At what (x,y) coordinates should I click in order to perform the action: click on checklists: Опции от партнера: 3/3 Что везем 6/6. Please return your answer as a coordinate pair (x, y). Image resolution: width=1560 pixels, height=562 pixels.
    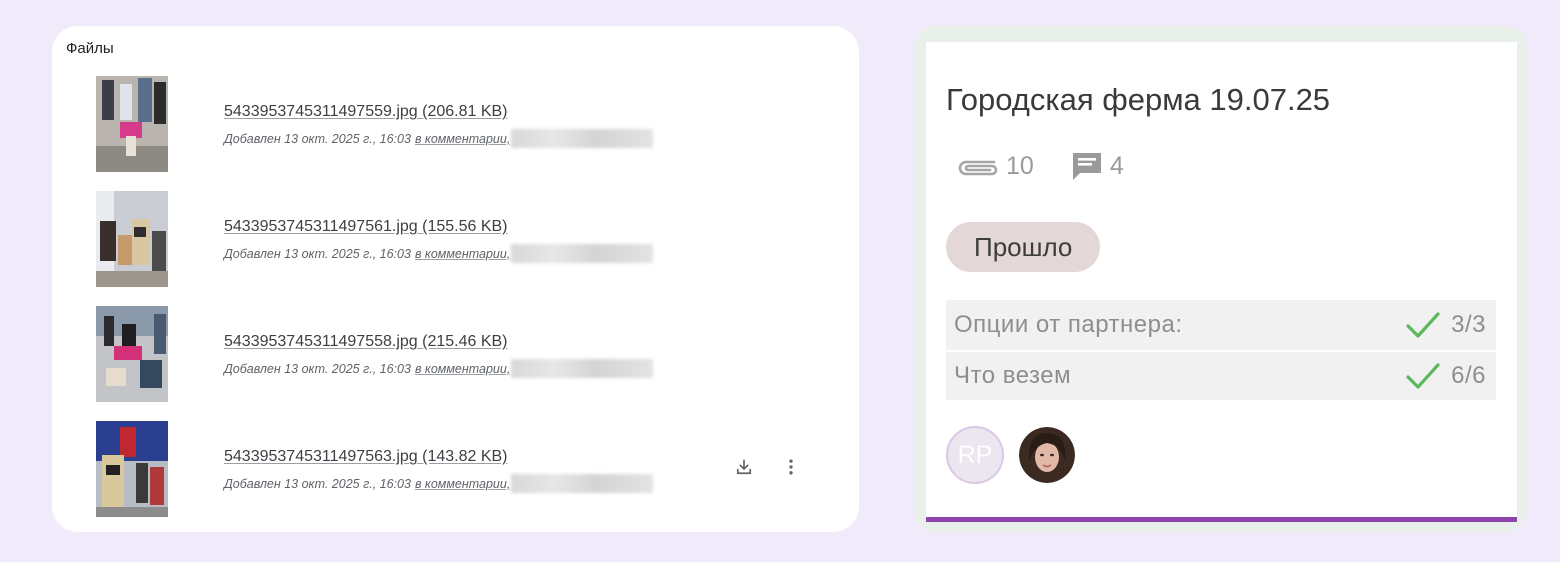
    Looking at the image, I should click on (1221, 350).